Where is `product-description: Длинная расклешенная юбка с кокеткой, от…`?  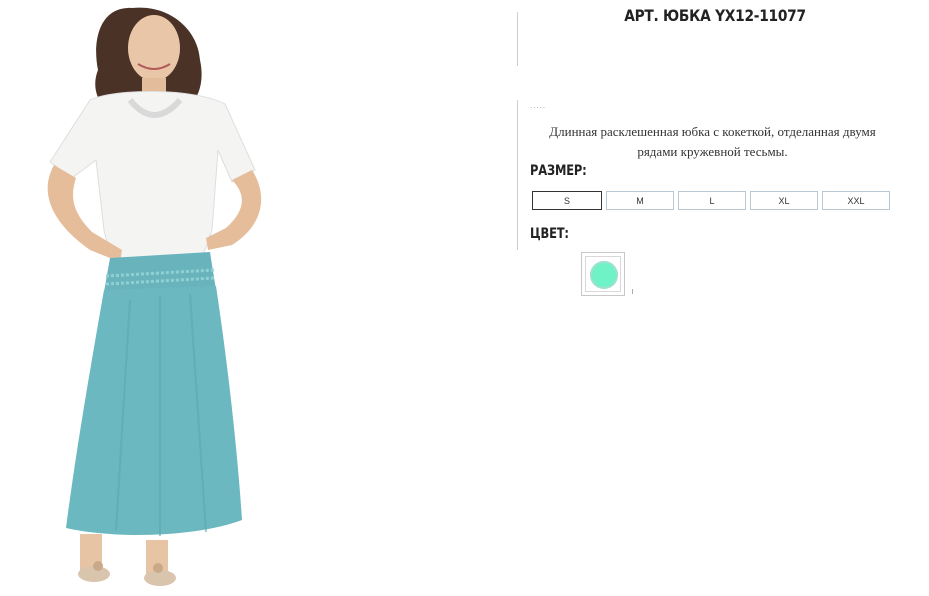 product-description: Длинная расклешенная юбка с кокеткой, от… is located at coordinates (712, 141).